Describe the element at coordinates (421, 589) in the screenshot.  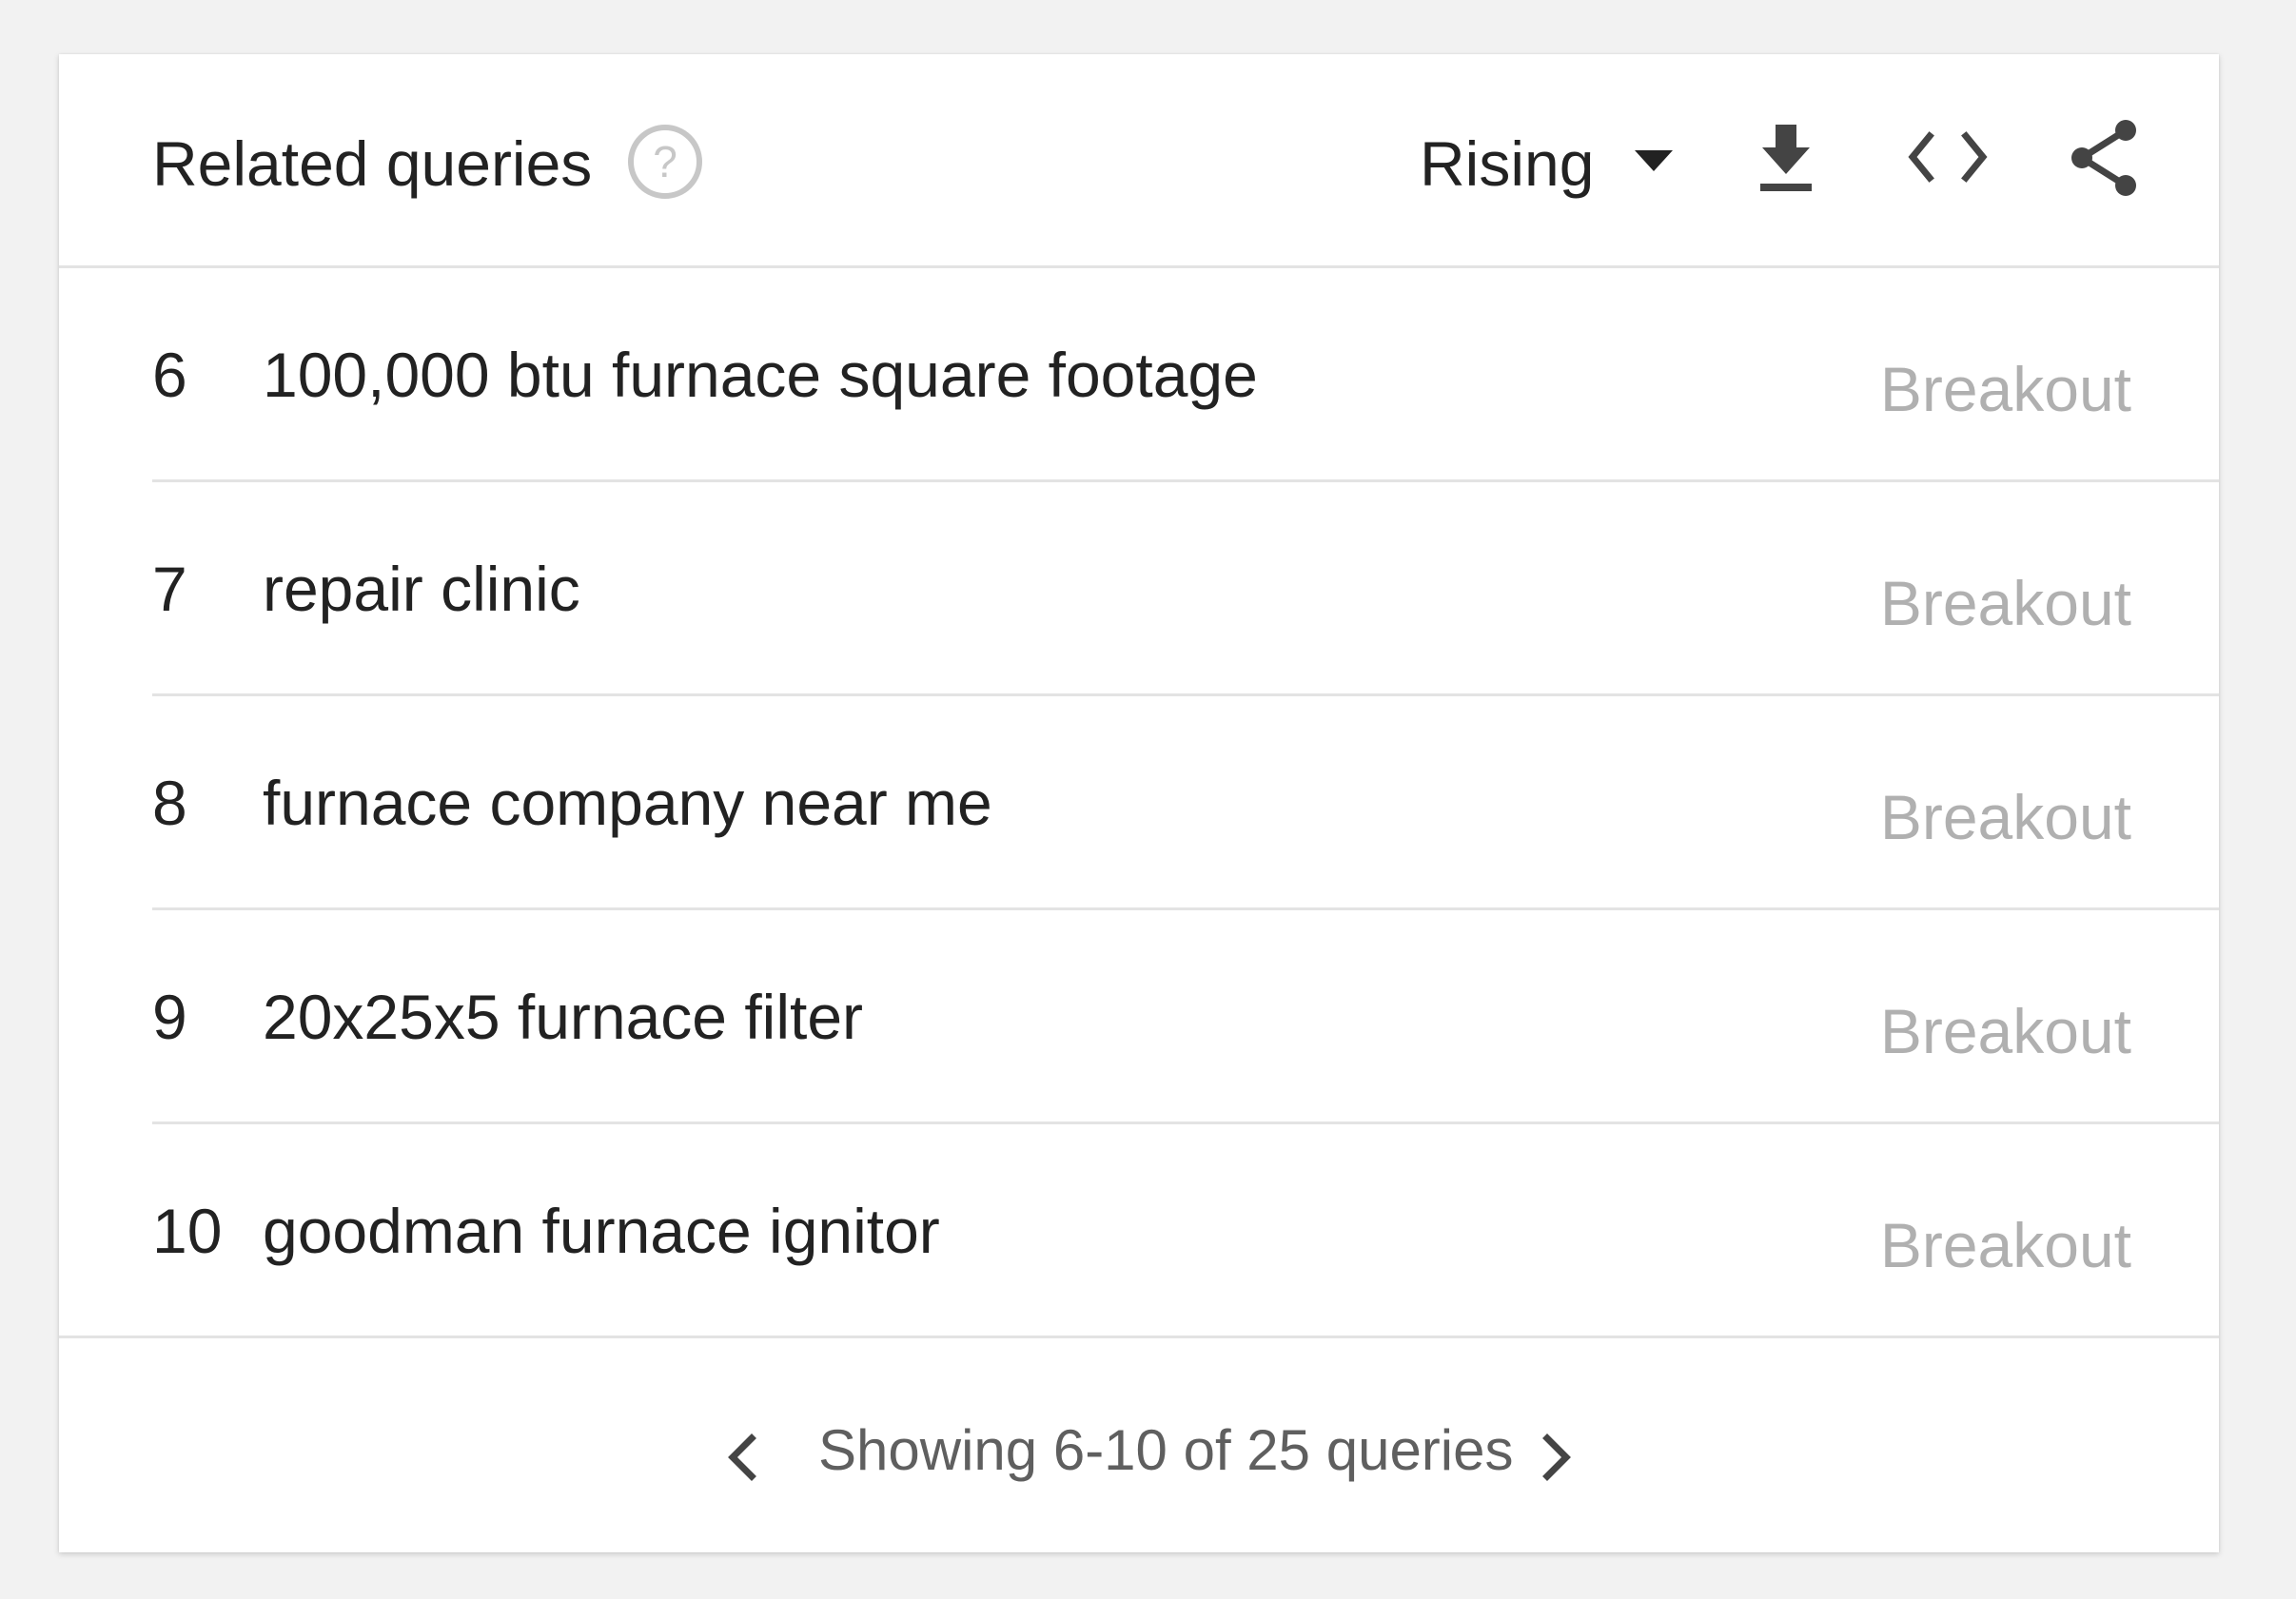
I see `query-text: repair clinic` at that location.